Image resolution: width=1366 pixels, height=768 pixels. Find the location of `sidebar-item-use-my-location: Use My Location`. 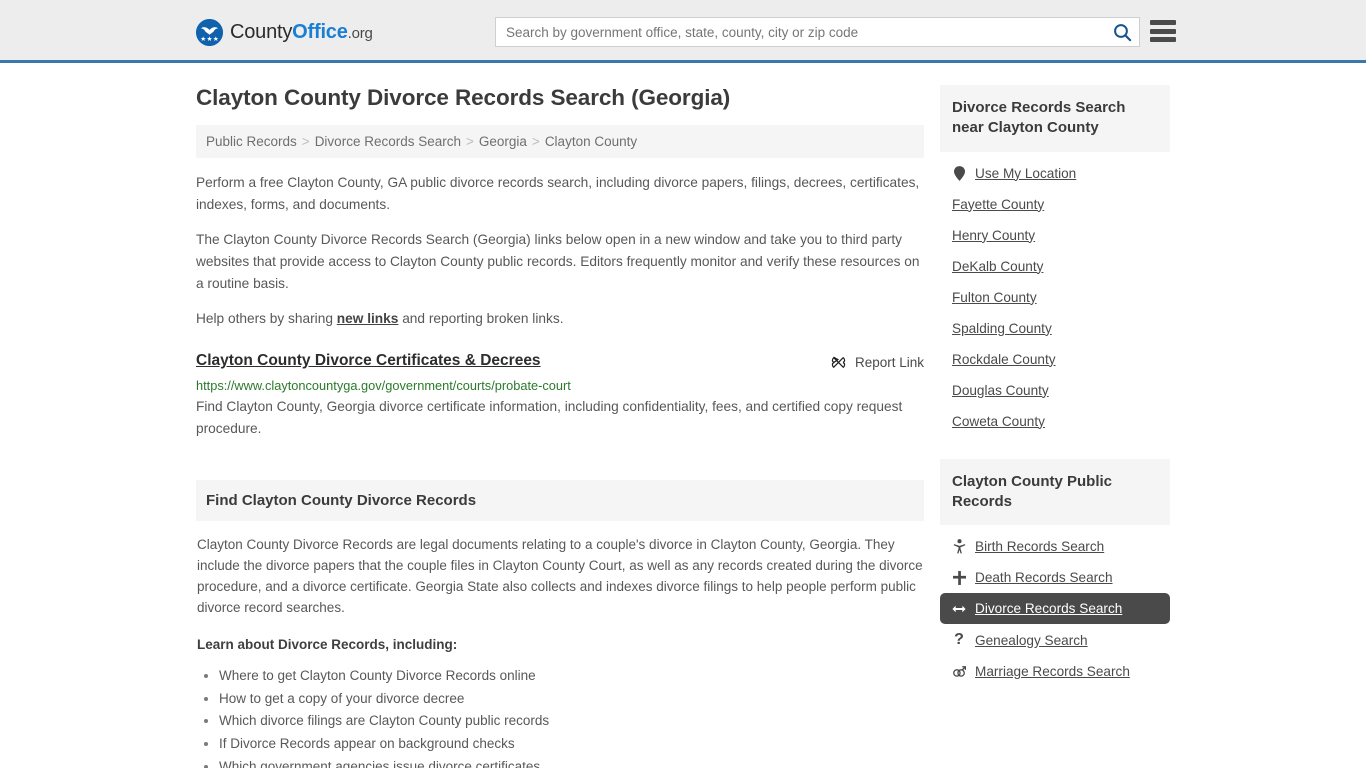

sidebar-item-use-my-location: Use My Location is located at coordinates (1055, 173).